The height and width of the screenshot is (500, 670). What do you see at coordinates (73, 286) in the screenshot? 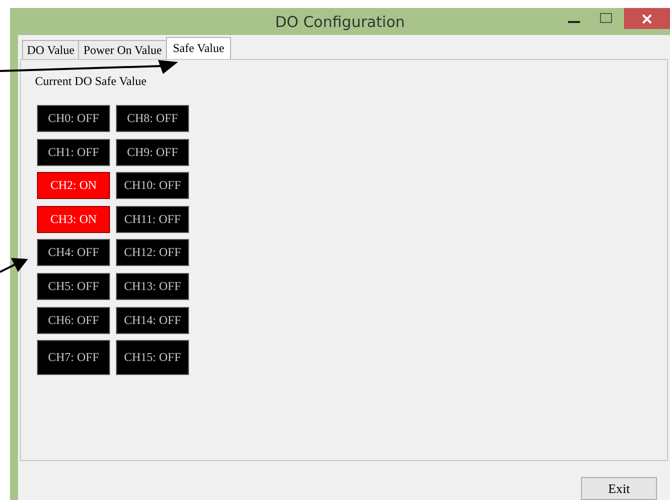
I see `channel-toggle: CH5: OFF` at bounding box center [73, 286].